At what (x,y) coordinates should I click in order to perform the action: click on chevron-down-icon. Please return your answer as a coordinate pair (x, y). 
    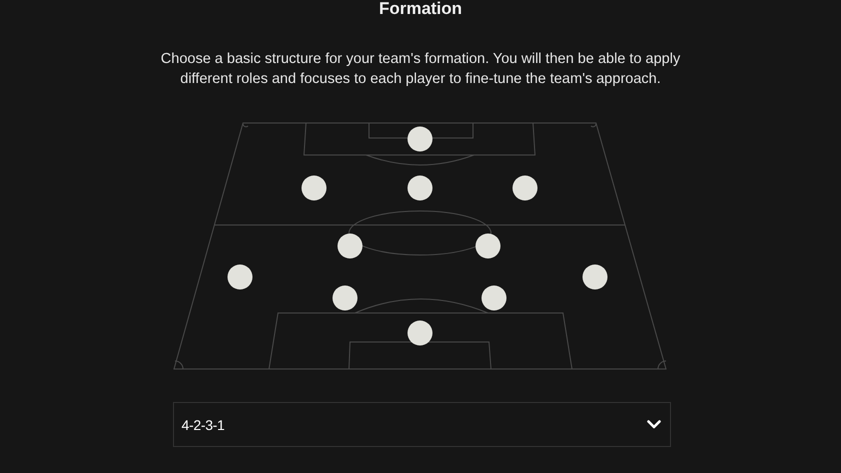
    Looking at the image, I should click on (653, 424).